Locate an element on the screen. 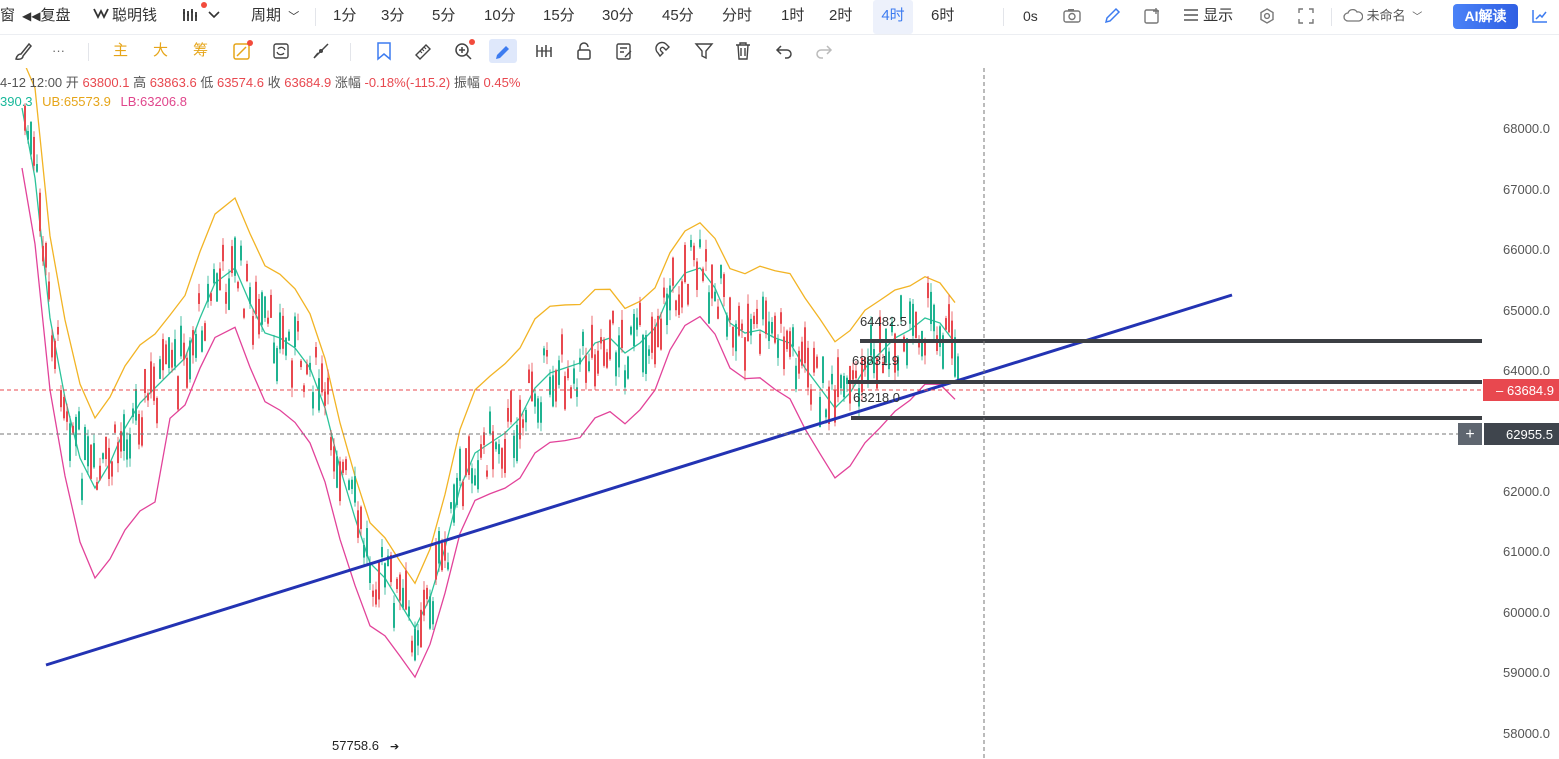  list-icon is located at coordinates (1191, 18).